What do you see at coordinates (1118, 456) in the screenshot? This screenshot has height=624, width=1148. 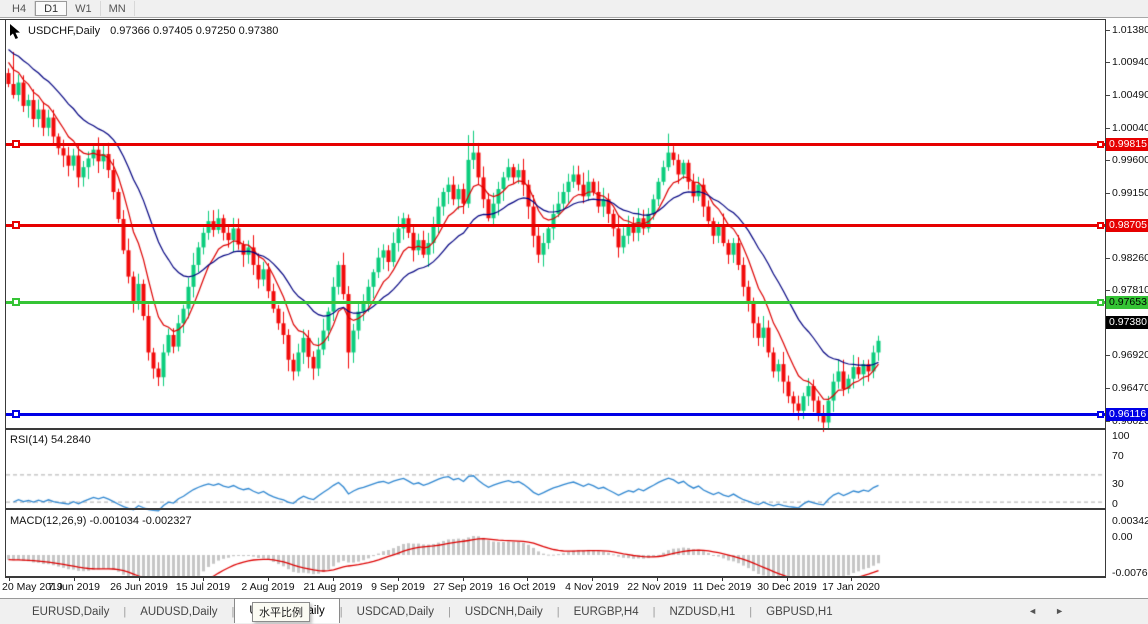 I see `rsi-tick-label: 70` at bounding box center [1118, 456].